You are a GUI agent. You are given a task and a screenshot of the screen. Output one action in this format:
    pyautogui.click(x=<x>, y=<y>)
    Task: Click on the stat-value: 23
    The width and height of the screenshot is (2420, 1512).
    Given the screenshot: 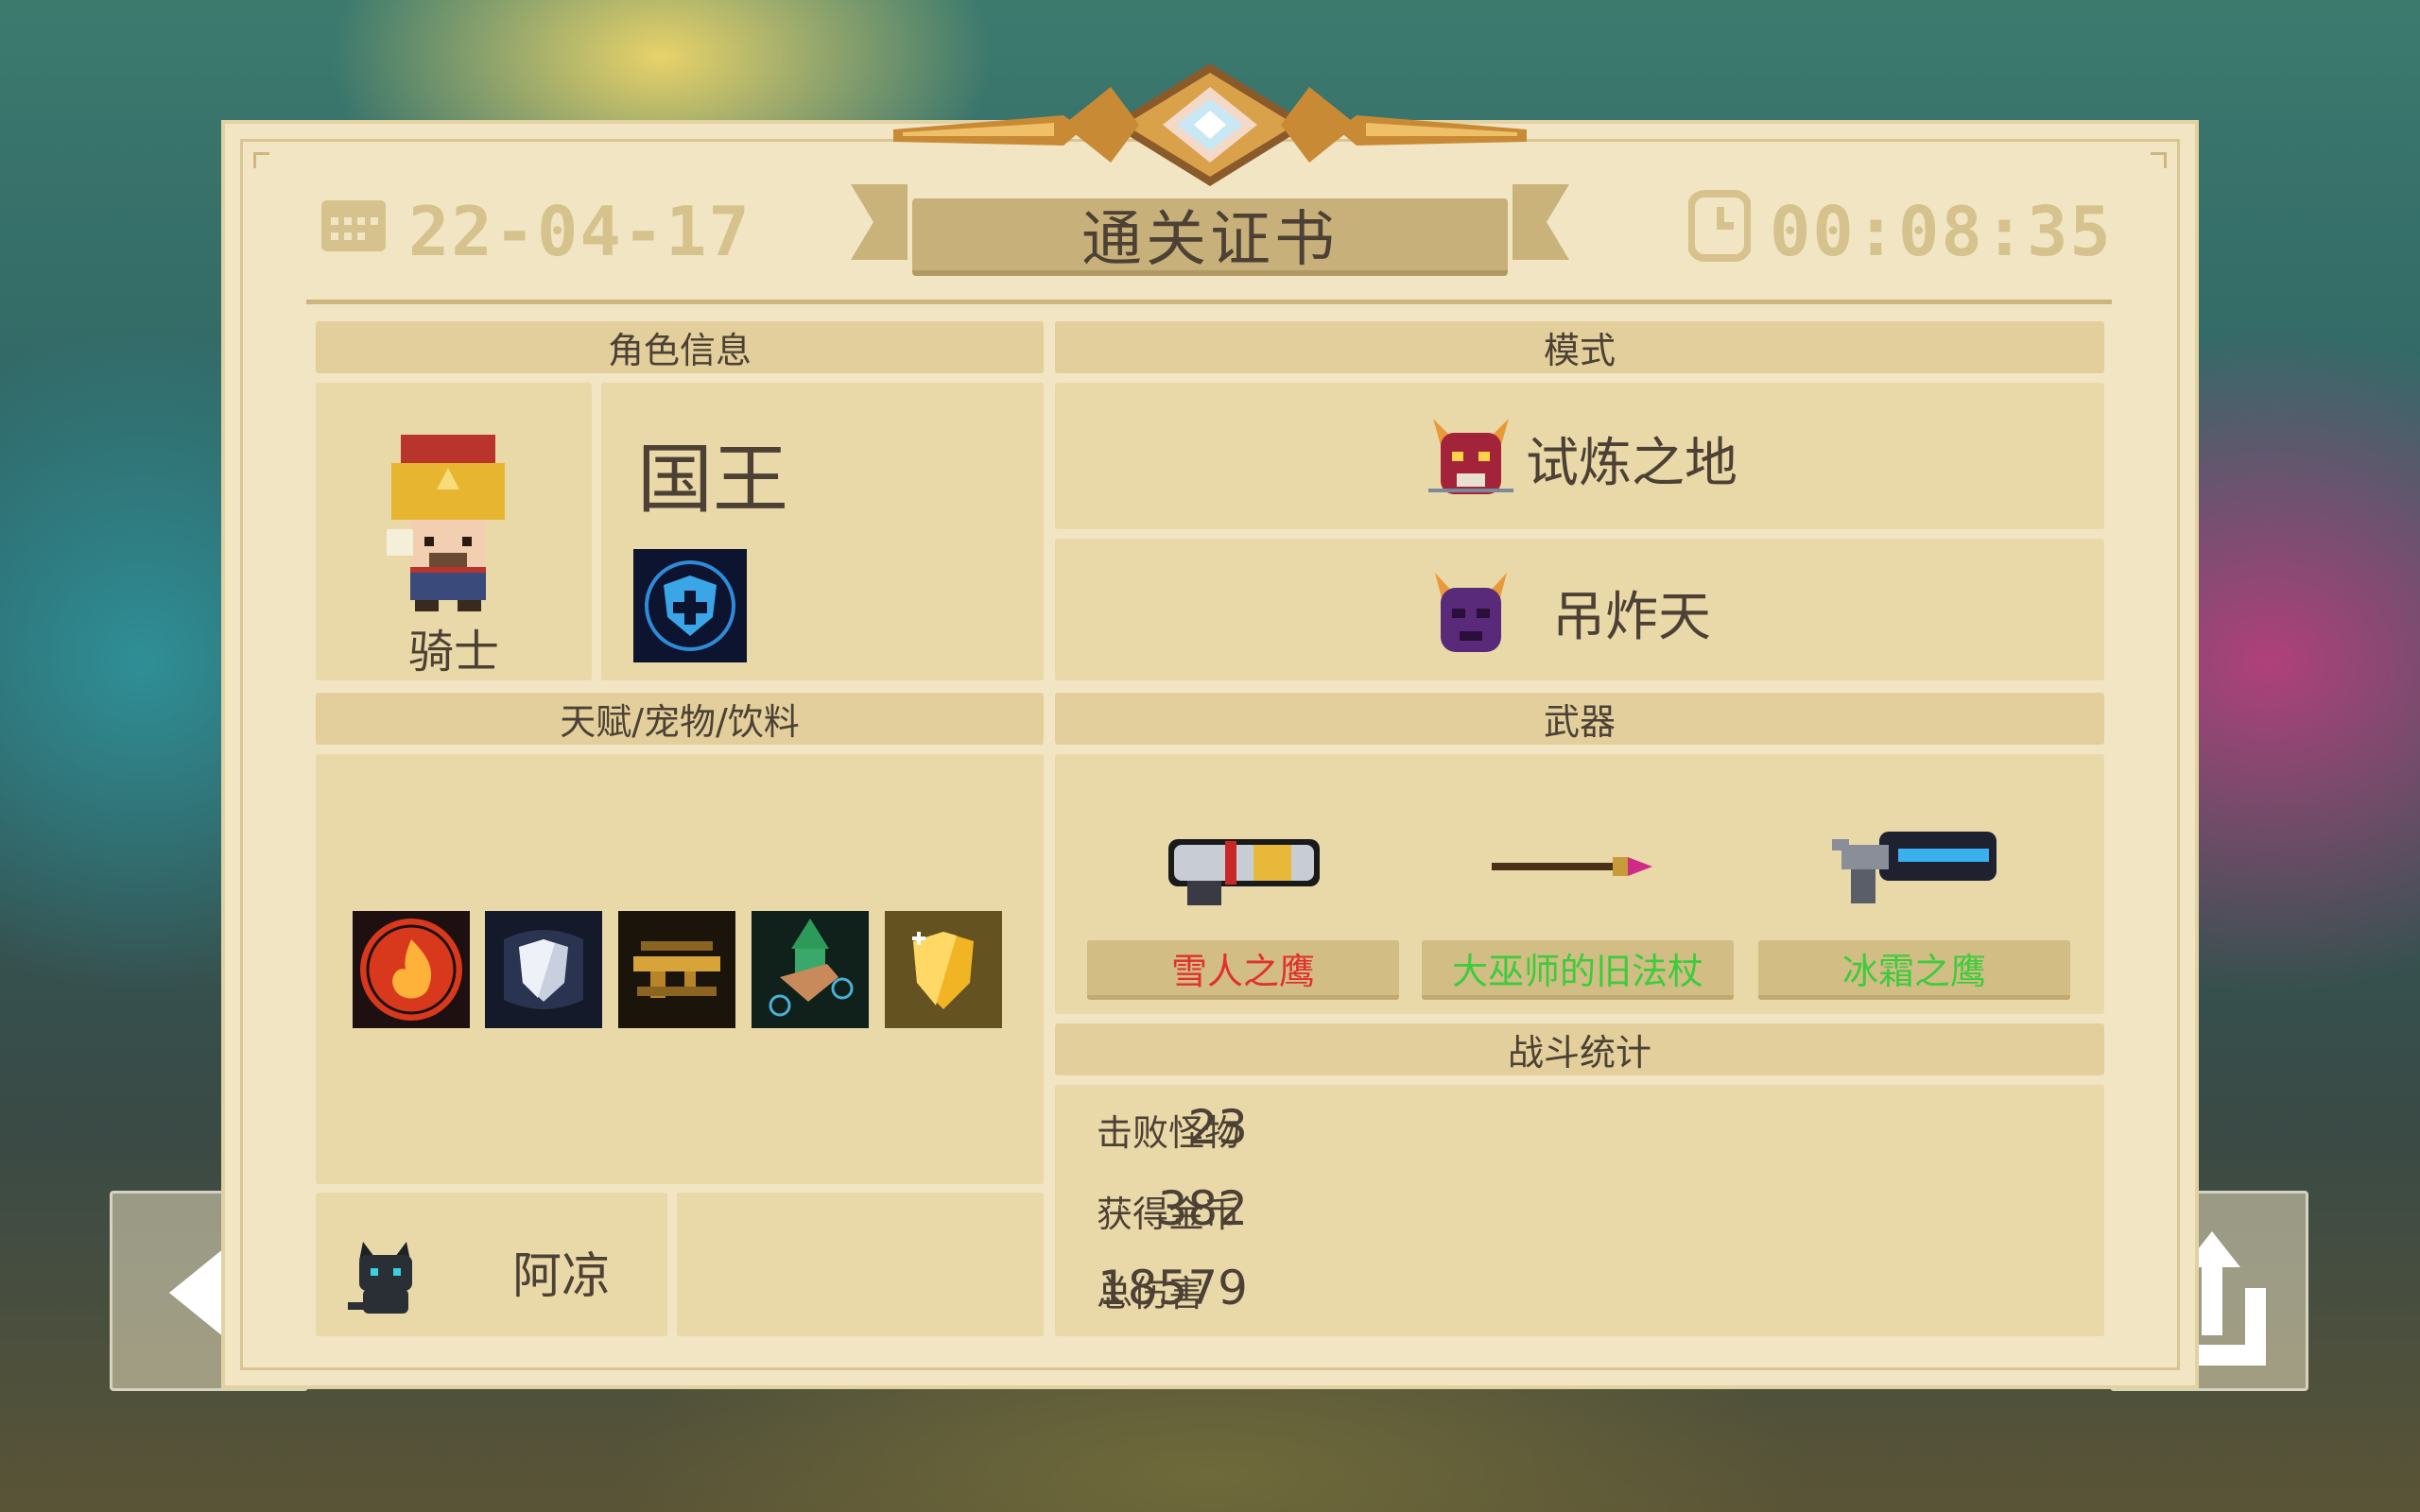 What is the action you would take?
    pyautogui.click(x=1217, y=1127)
    